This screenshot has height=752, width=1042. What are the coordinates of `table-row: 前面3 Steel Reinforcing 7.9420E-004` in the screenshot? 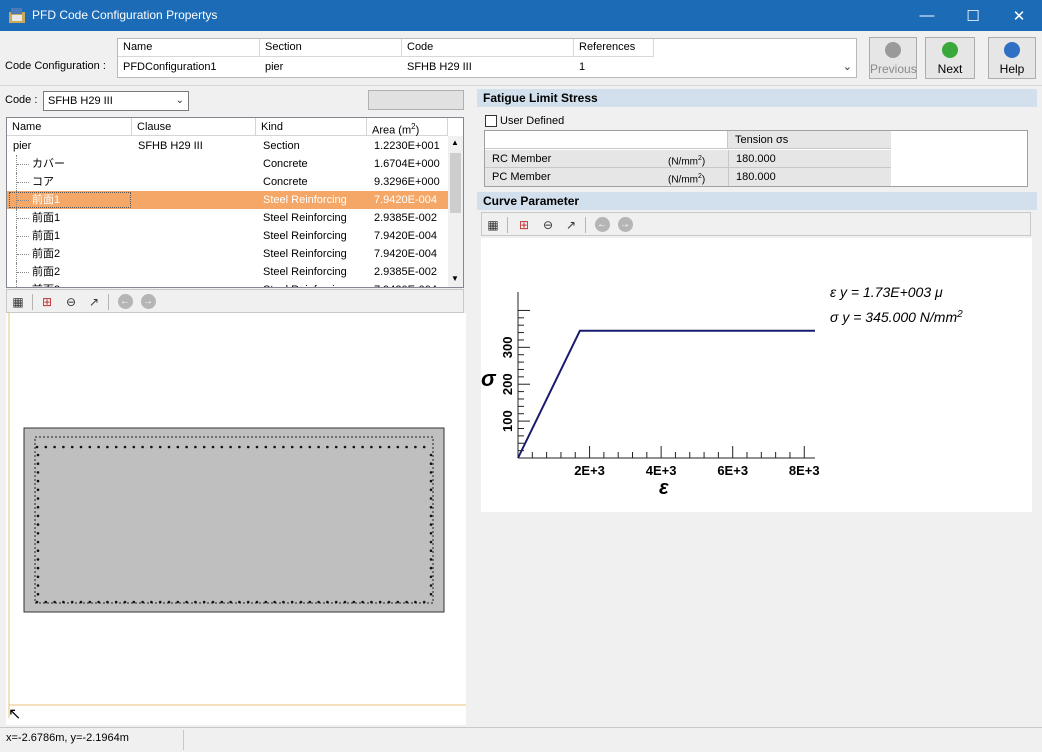 It's located at (227, 284).